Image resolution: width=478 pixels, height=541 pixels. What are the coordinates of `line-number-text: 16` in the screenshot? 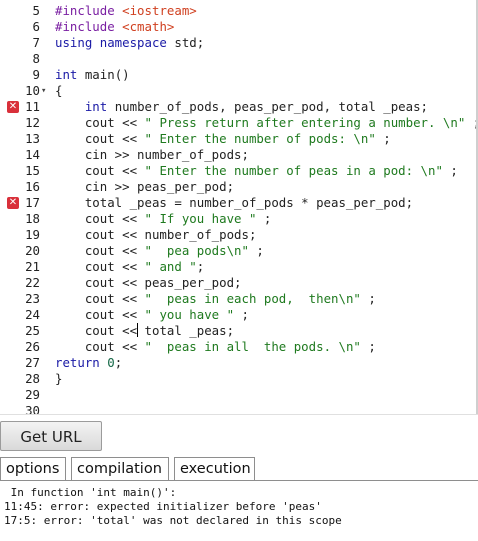 It's located at (32, 186).